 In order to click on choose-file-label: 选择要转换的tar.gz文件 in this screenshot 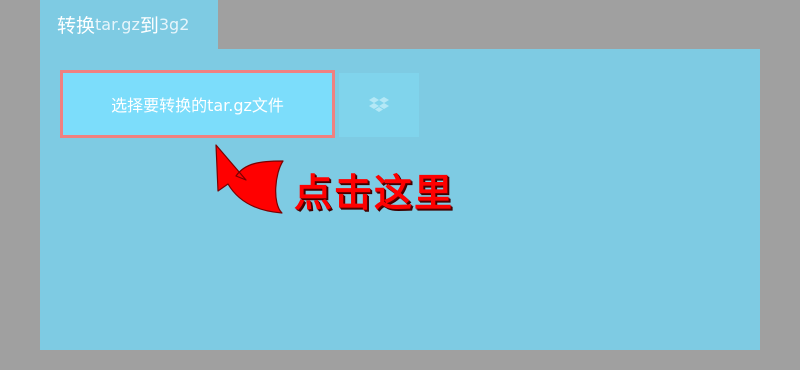, I will do `click(197, 105)`.